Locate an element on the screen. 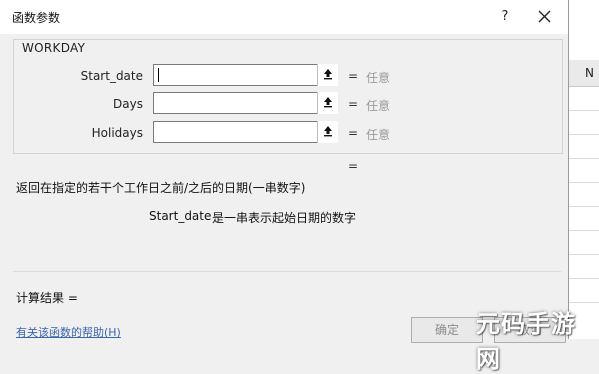  start-date-input is located at coordinates (245, 75).